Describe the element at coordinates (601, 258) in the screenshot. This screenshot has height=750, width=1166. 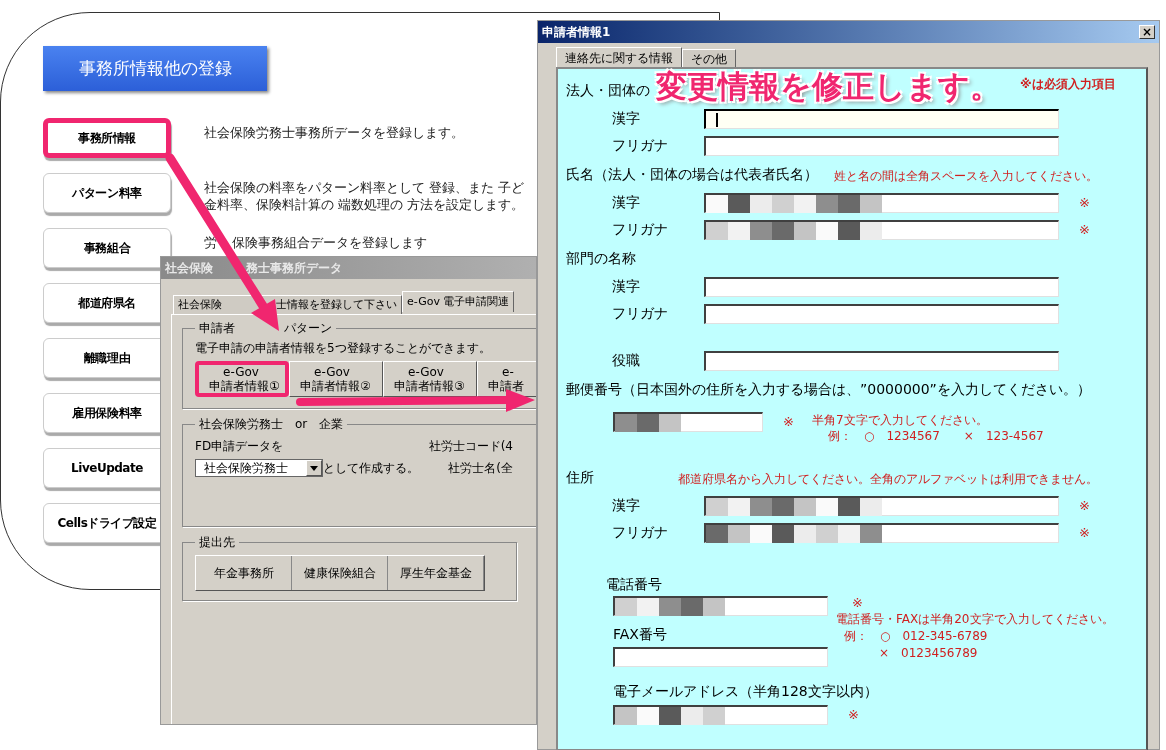
I see `section-label: 部門の名称` at that location.